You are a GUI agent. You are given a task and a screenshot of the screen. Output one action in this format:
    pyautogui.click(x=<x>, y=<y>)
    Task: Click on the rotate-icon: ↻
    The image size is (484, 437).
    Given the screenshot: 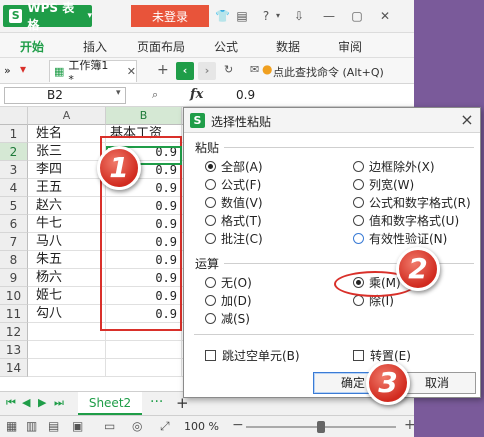 What is the action you would take?
    pyautogui.click(x=228, y=69)
    